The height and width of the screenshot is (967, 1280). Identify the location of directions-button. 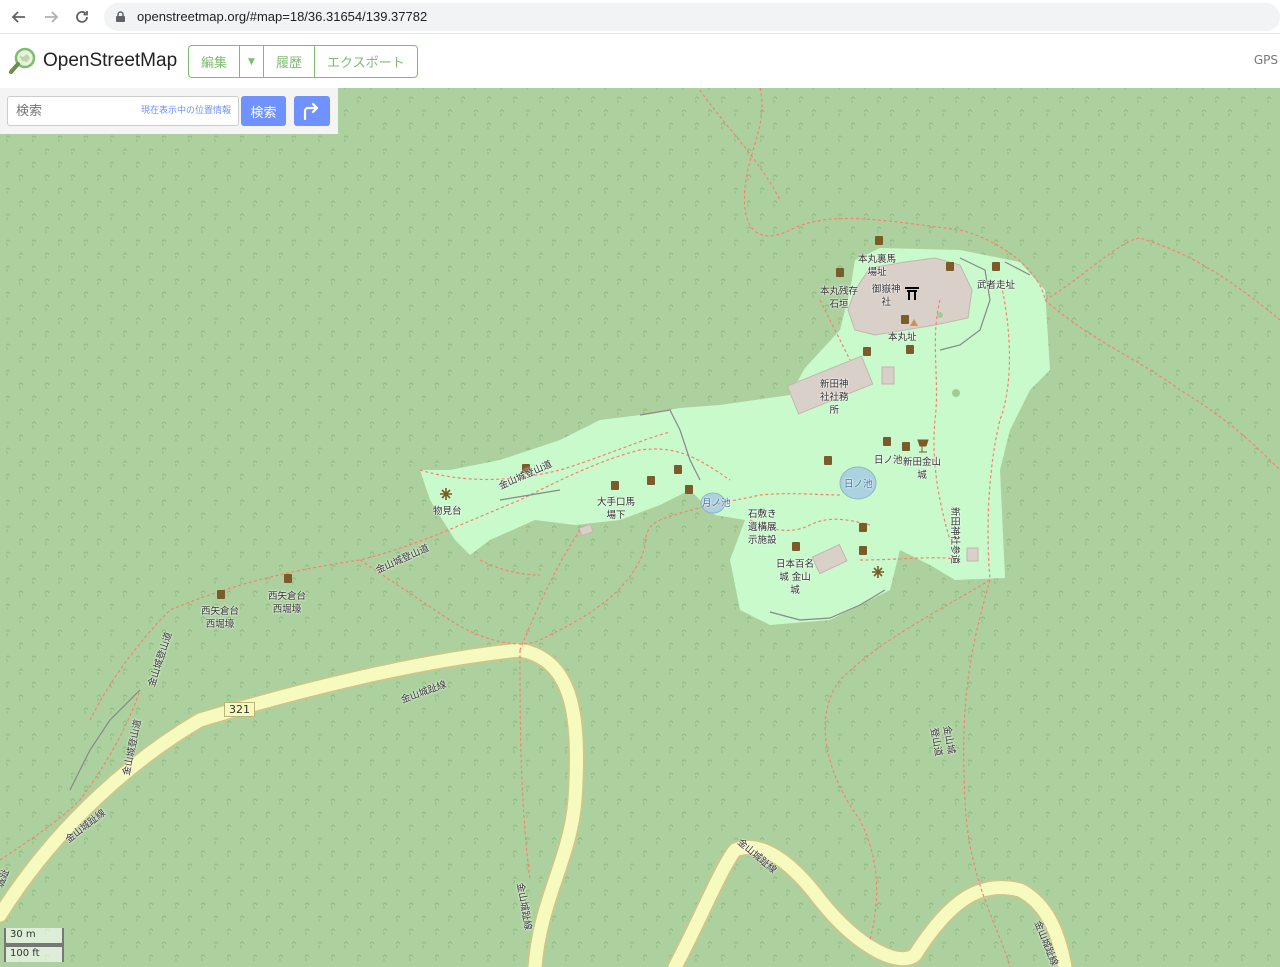
(312, 111).